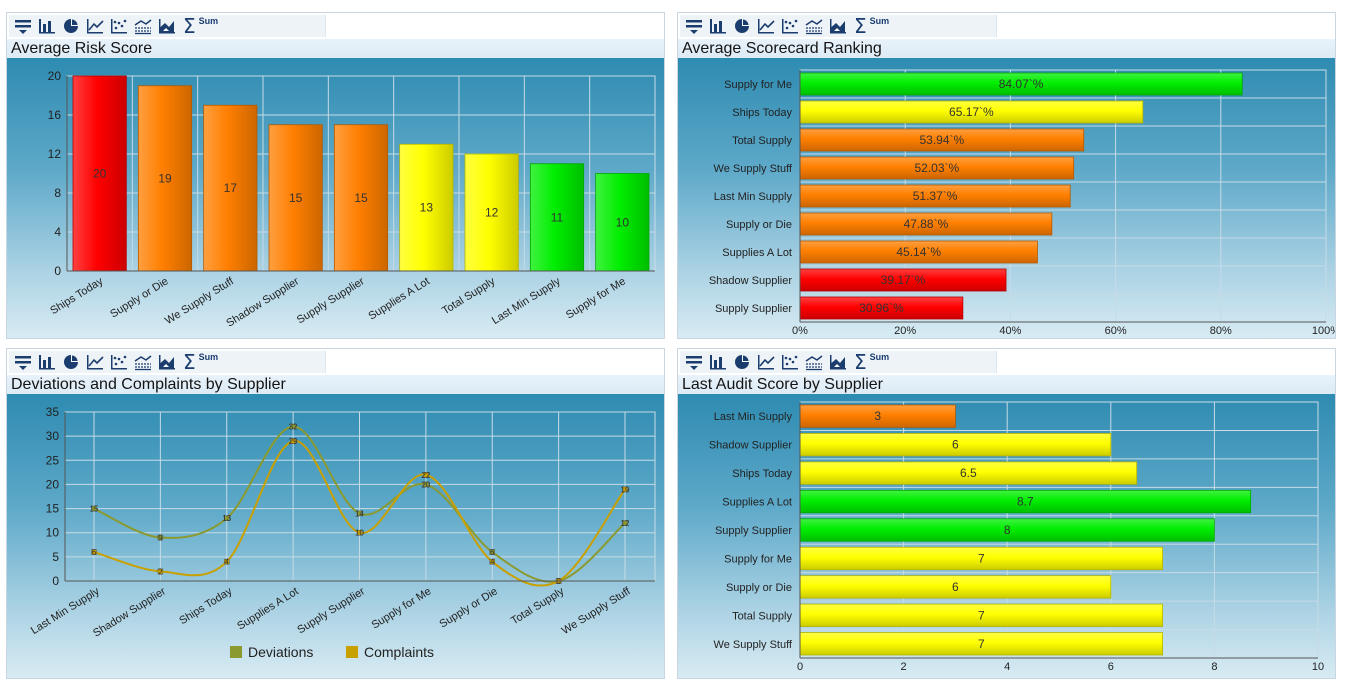 This screenshot has height=692, width=1350. I want to click on data-label: 65.17`%, so click(971, 112).